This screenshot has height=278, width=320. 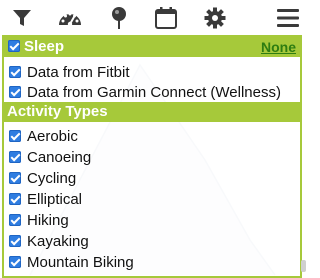 What do you see at coordinates (119, 18) in the screenshot?
I see `pin-icon` at bounding box center [119, 18].